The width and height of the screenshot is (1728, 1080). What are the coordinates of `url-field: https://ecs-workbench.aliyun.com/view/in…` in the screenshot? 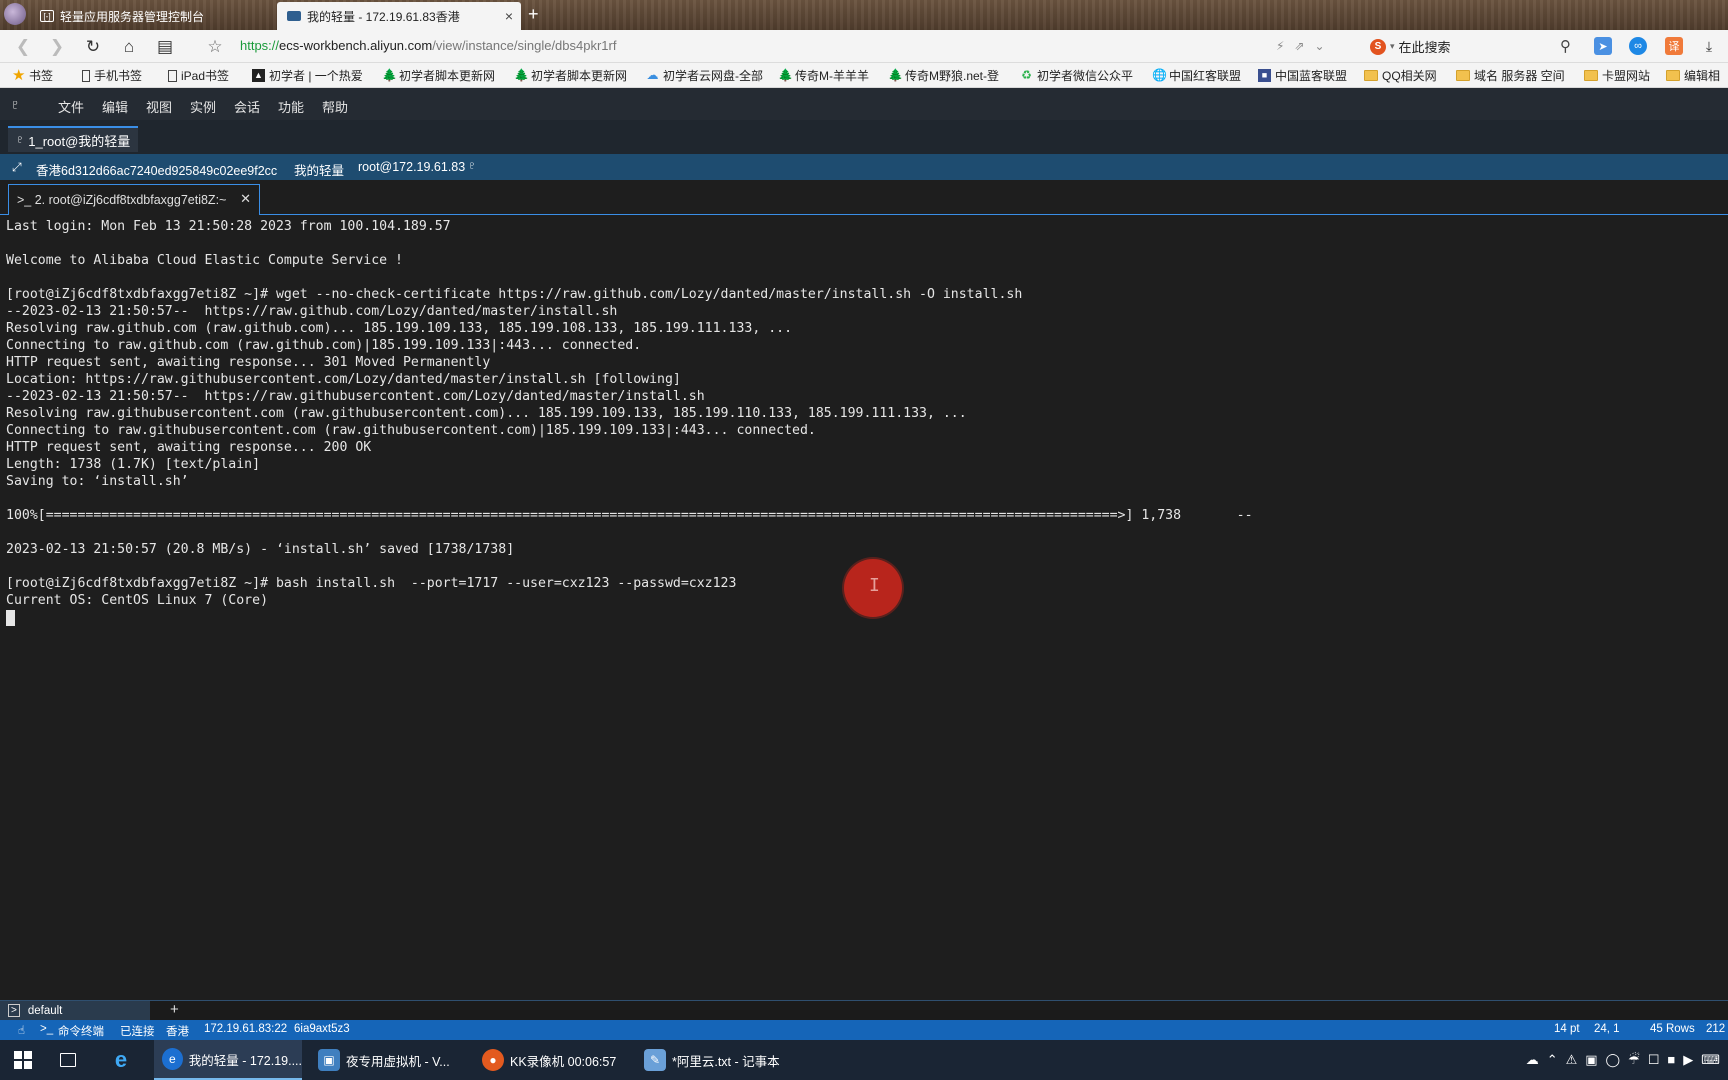 It's located at (428, 45).